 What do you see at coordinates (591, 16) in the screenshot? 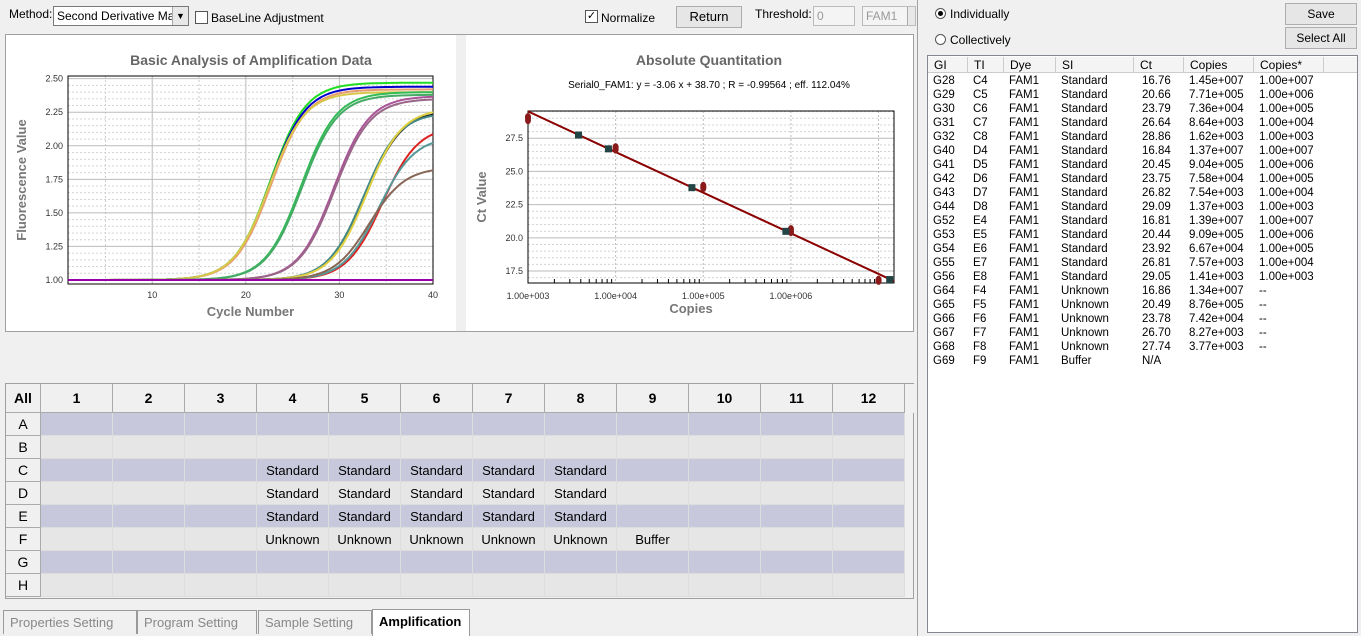
I see `normalize-checkbox: ✓` at bounding box center [591, 16].